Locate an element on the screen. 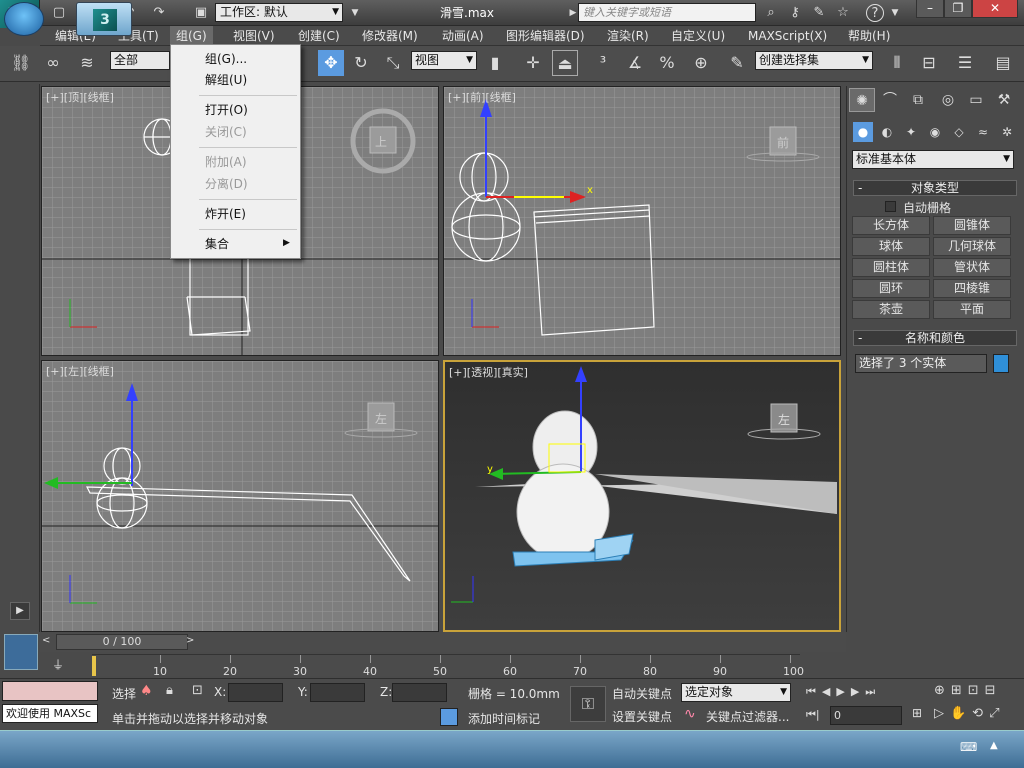 The height and width of the screenshot is (768, 1024). name-color-rollout-header: - 名称和颜色 is located at coordinates (935, 338).